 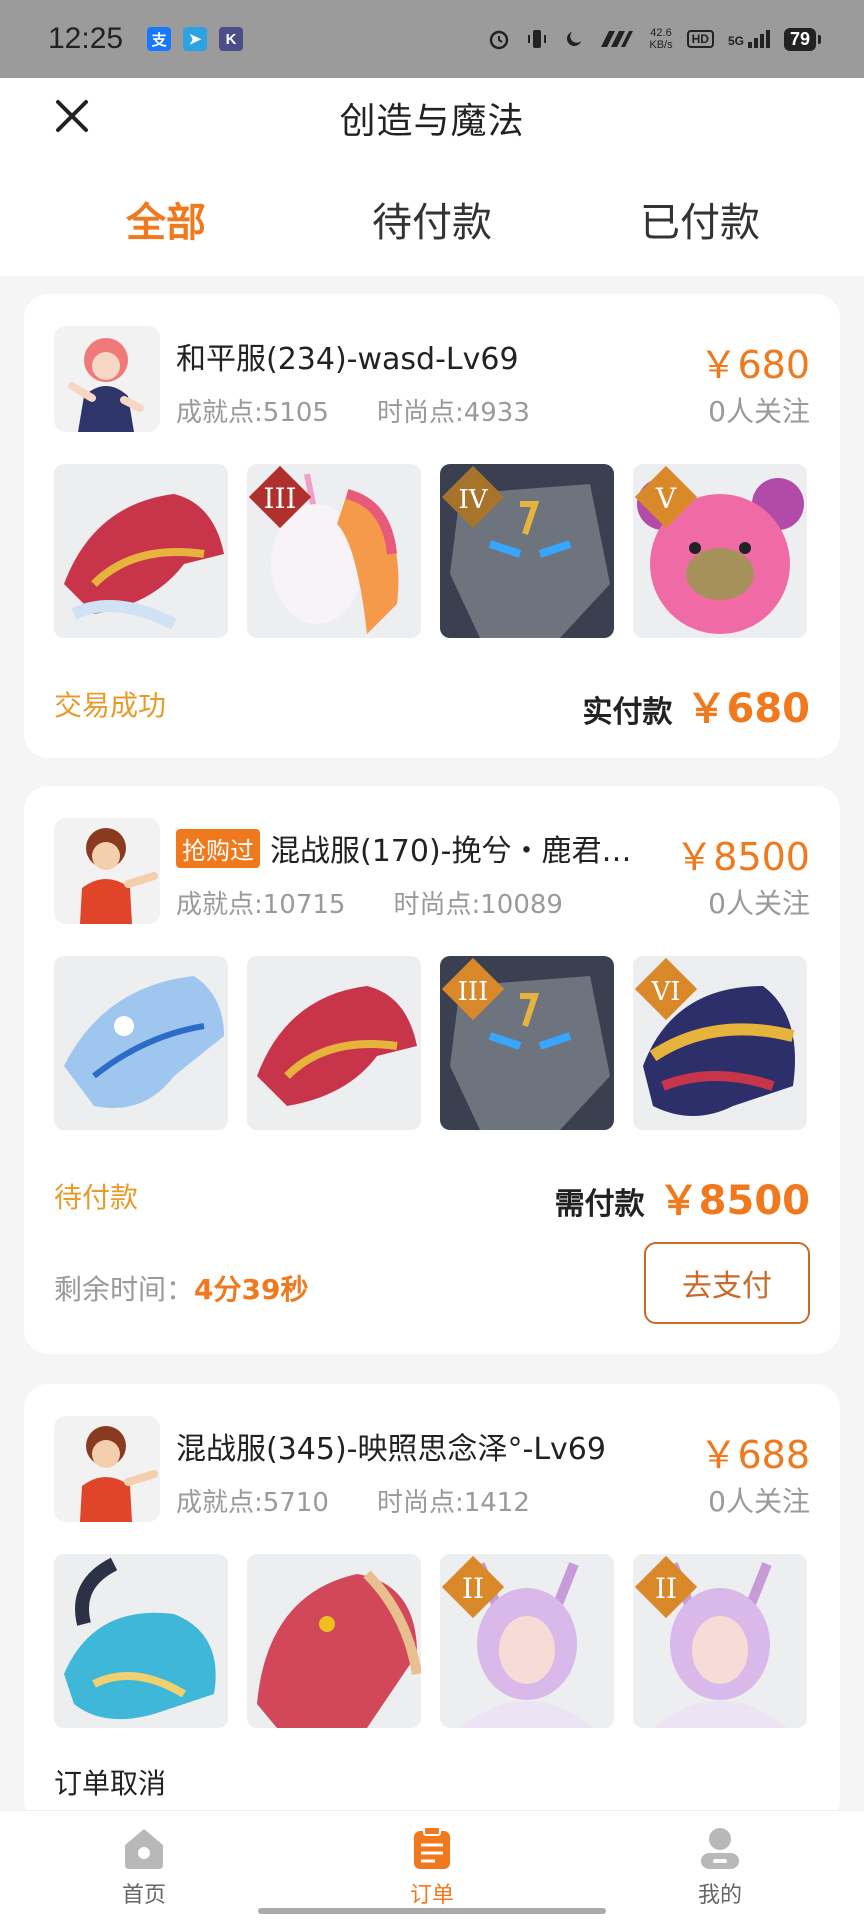 I want to click on achievement-points: 成就点:5710, so click(x=252, y=1503).